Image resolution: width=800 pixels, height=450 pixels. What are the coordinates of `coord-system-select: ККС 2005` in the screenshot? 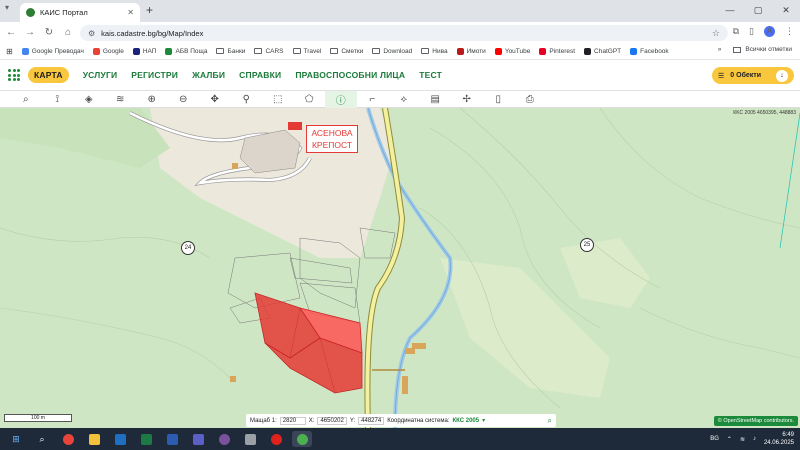 It's located at (466, 421).